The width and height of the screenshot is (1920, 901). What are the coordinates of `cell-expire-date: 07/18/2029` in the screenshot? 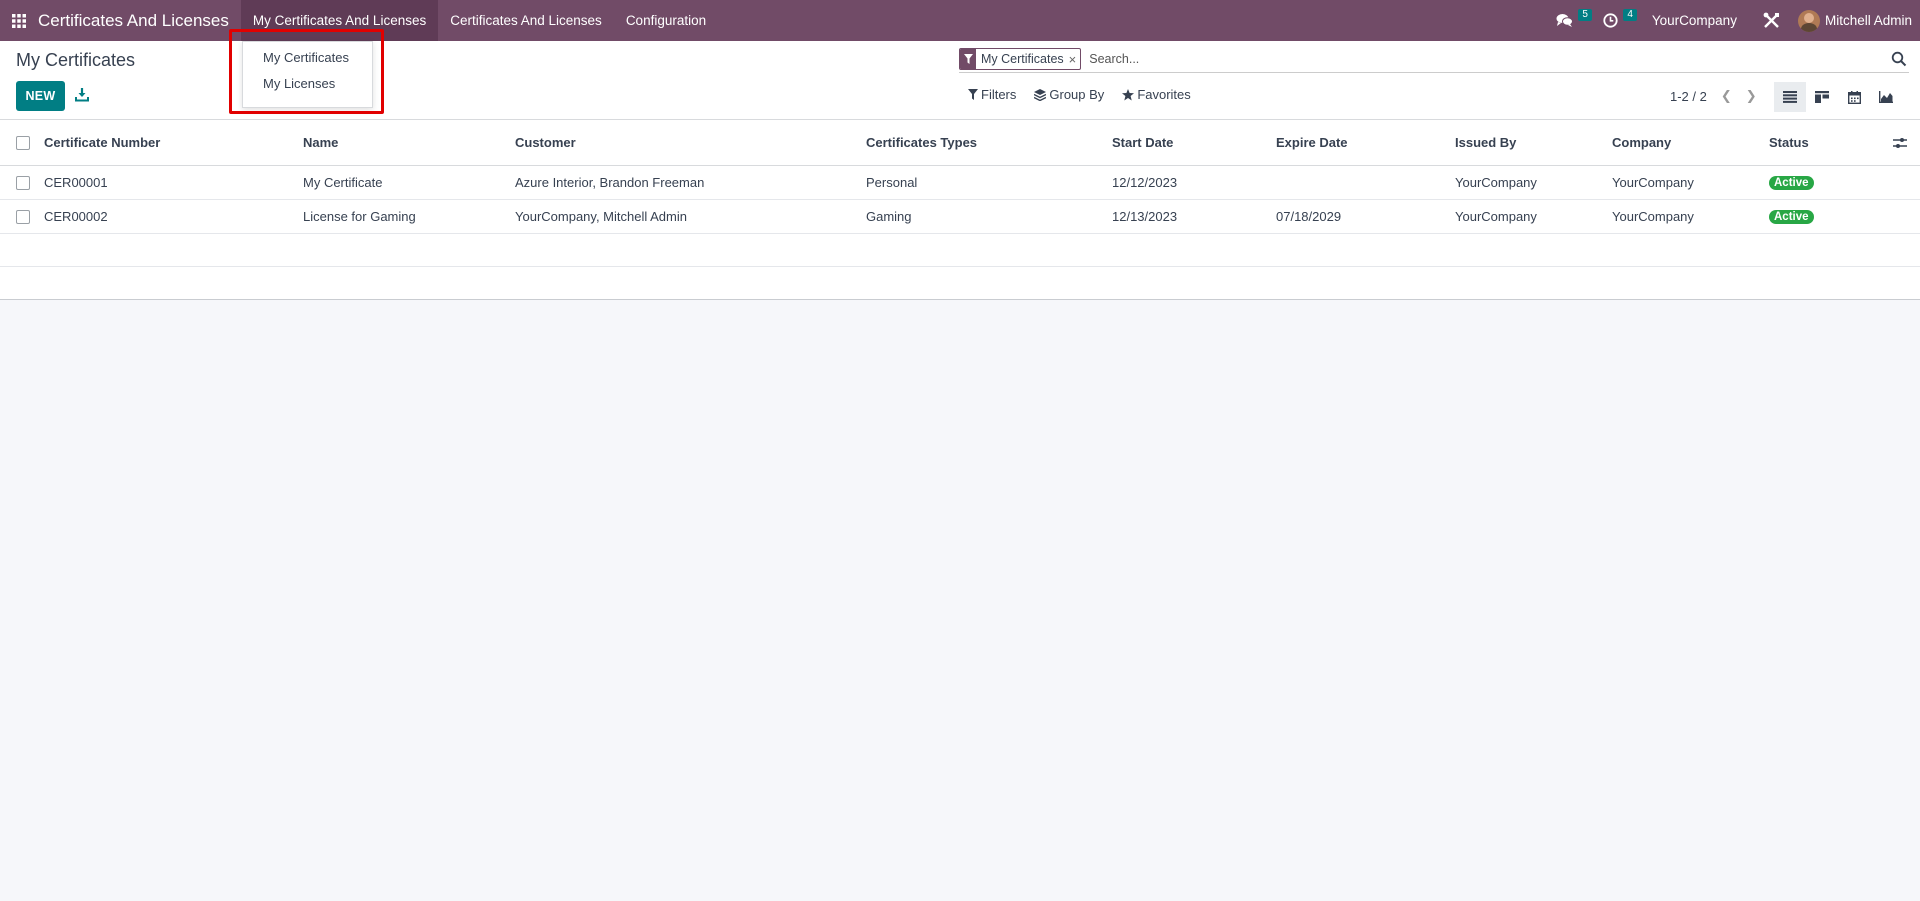 It's located at (1309, 216).